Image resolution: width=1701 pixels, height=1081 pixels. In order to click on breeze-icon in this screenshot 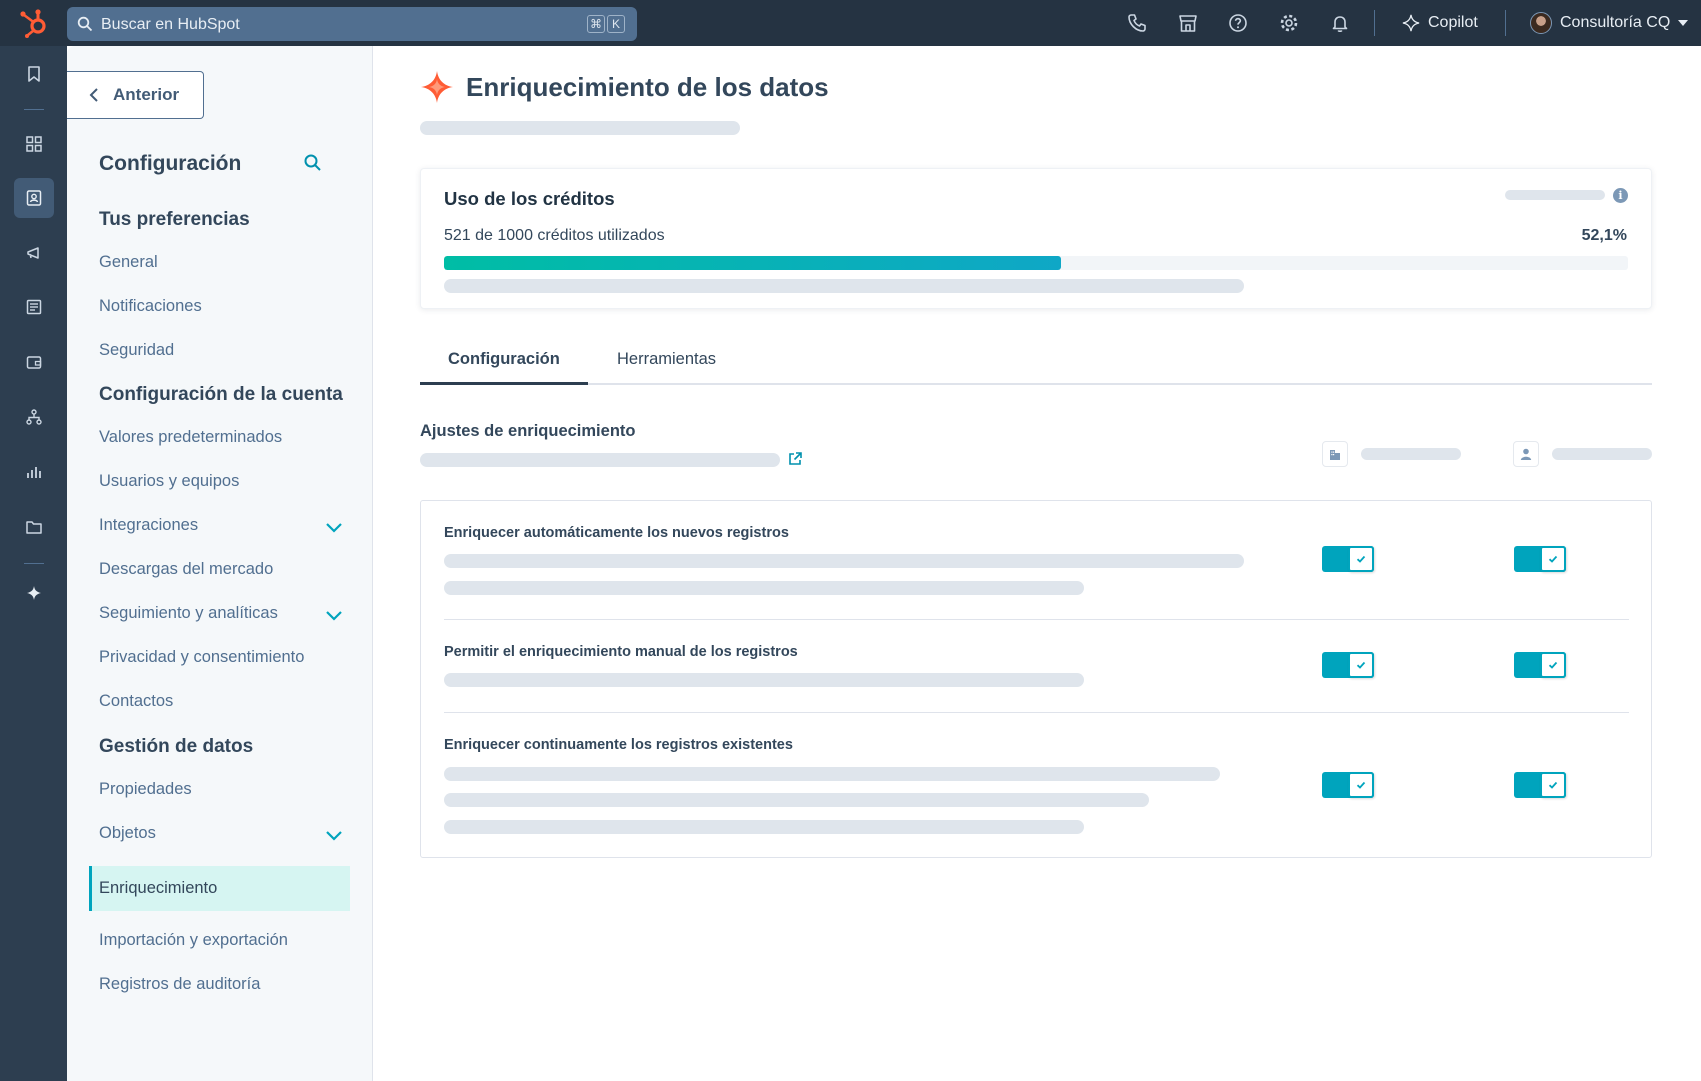, I will do `click(34, 593)`.